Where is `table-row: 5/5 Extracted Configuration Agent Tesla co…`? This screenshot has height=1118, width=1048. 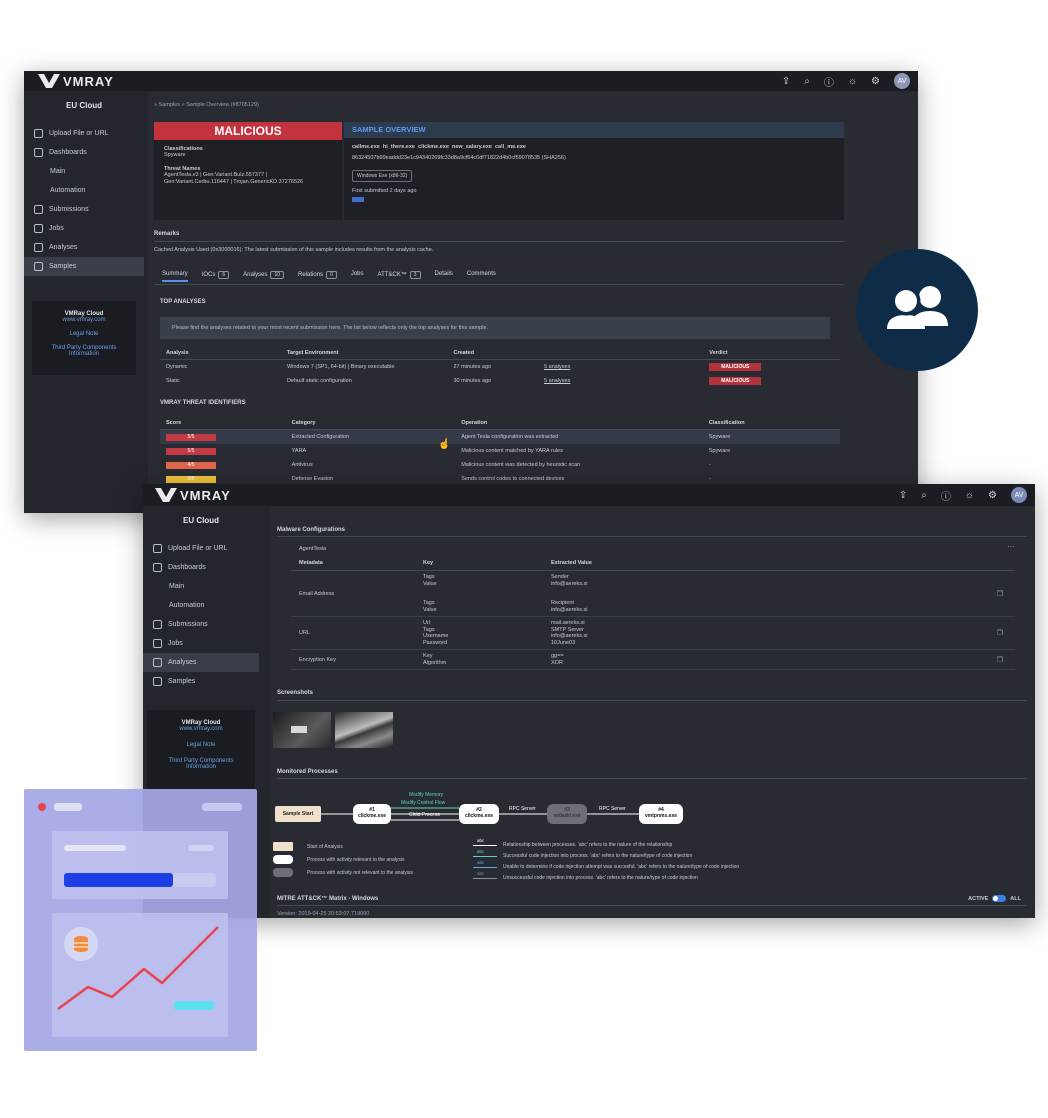 table-row: 5/5 Extracted Configuration Agent Tesla co… is located at coordinates (500, 436).